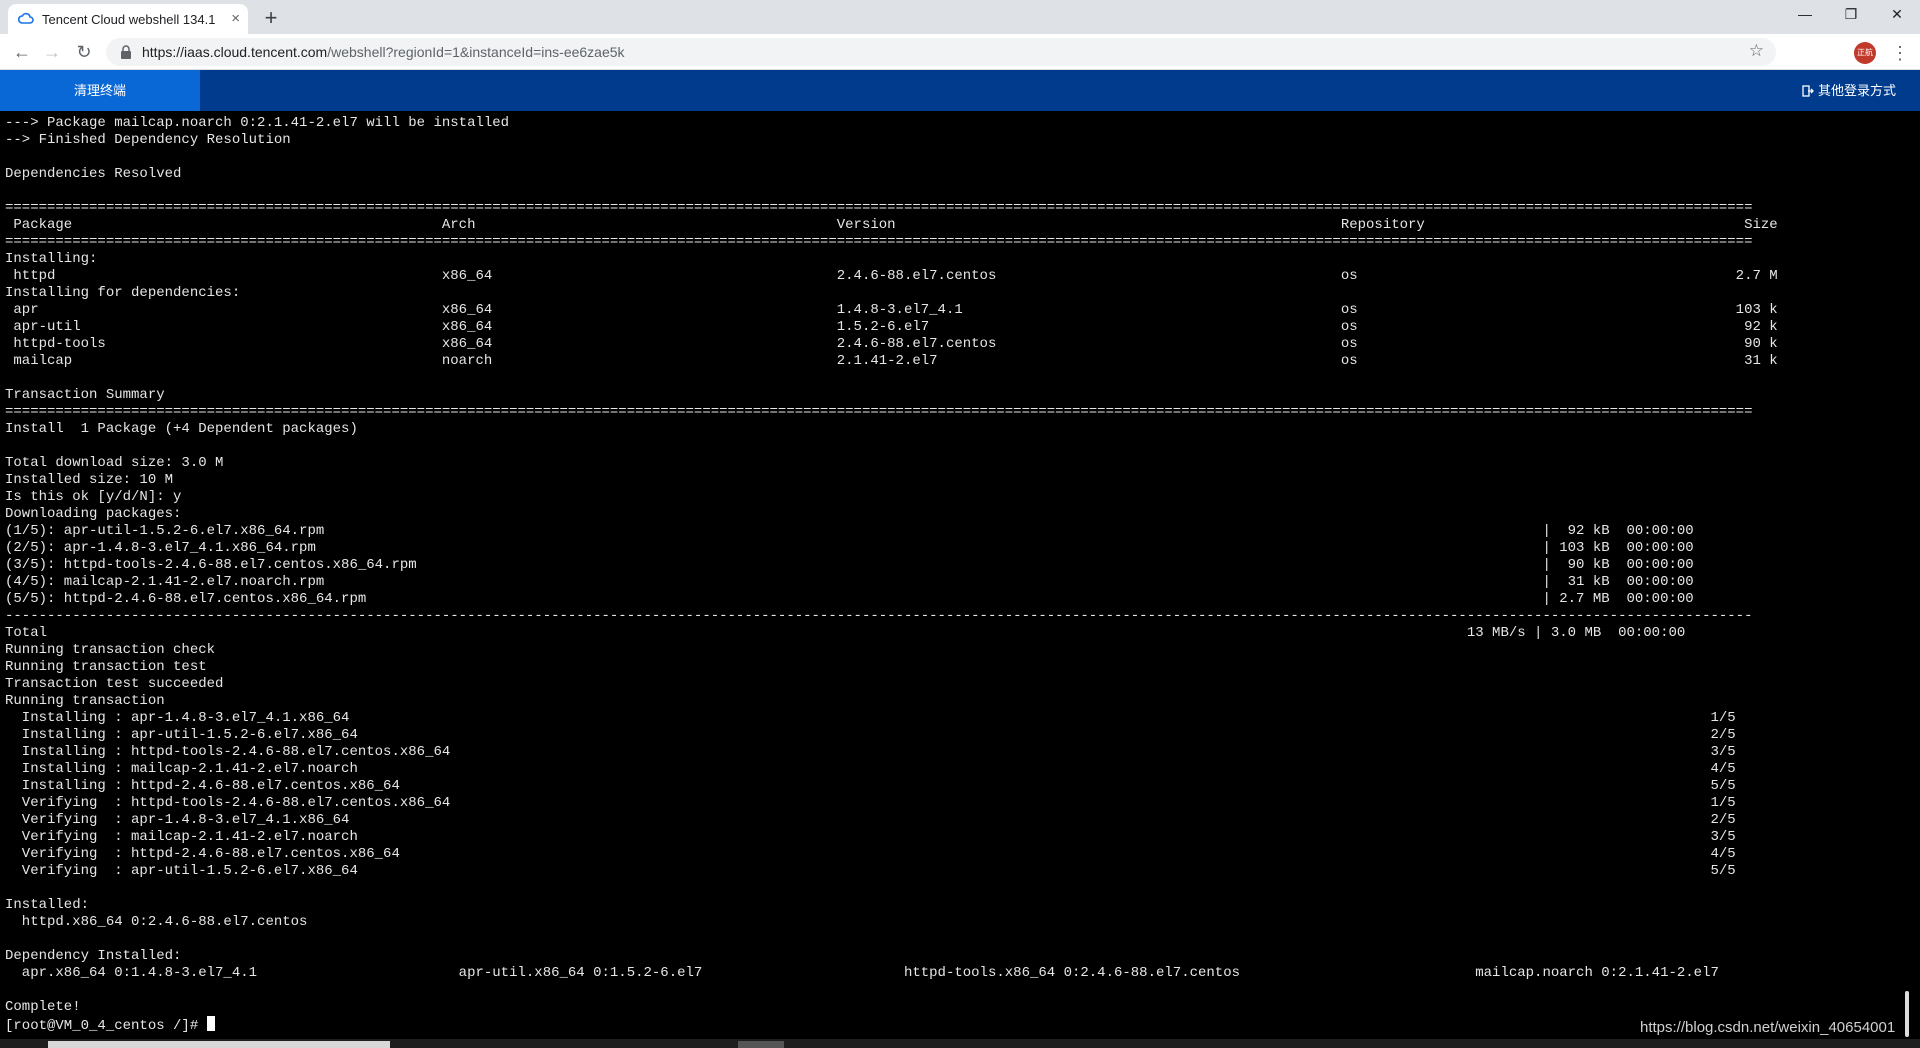 The image size is (1920, 1048). I want to click on terminal-line: --> Finished Dependency Resolution, so click(148, 140).